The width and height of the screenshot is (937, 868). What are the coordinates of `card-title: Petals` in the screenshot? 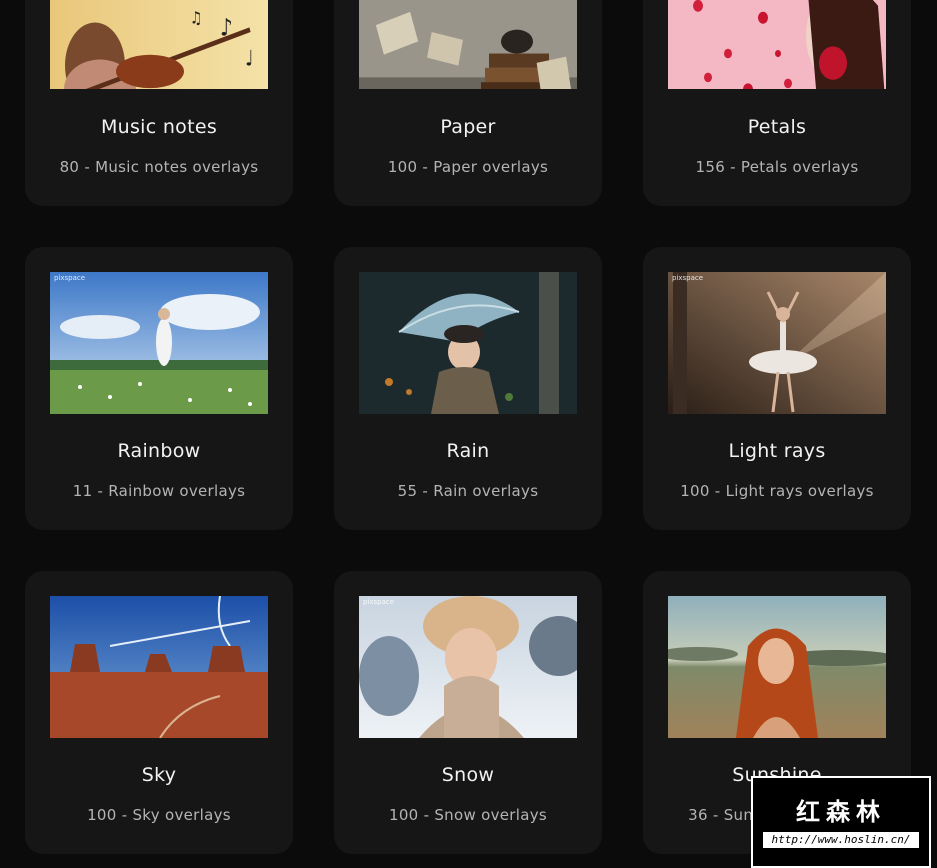 It's located at (777, 127).